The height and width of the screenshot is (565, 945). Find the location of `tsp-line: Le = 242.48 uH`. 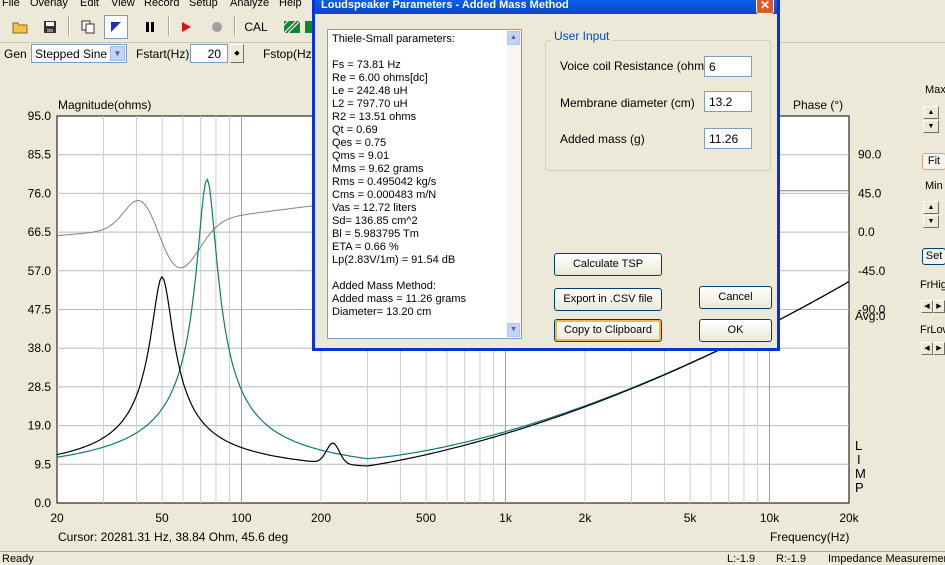

tsp-line: Le = 242.48 uH is located at coordinates (370, 91).